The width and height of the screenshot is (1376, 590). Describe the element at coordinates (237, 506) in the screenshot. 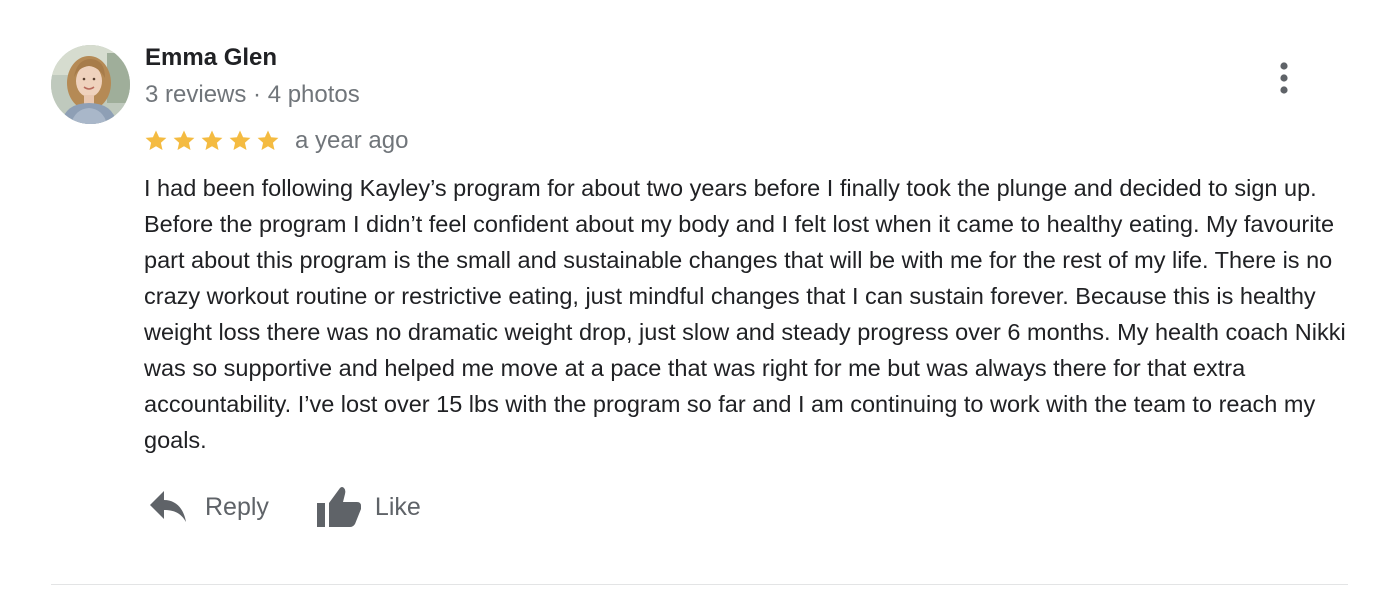

I see `reply-label: Reply` at that location.